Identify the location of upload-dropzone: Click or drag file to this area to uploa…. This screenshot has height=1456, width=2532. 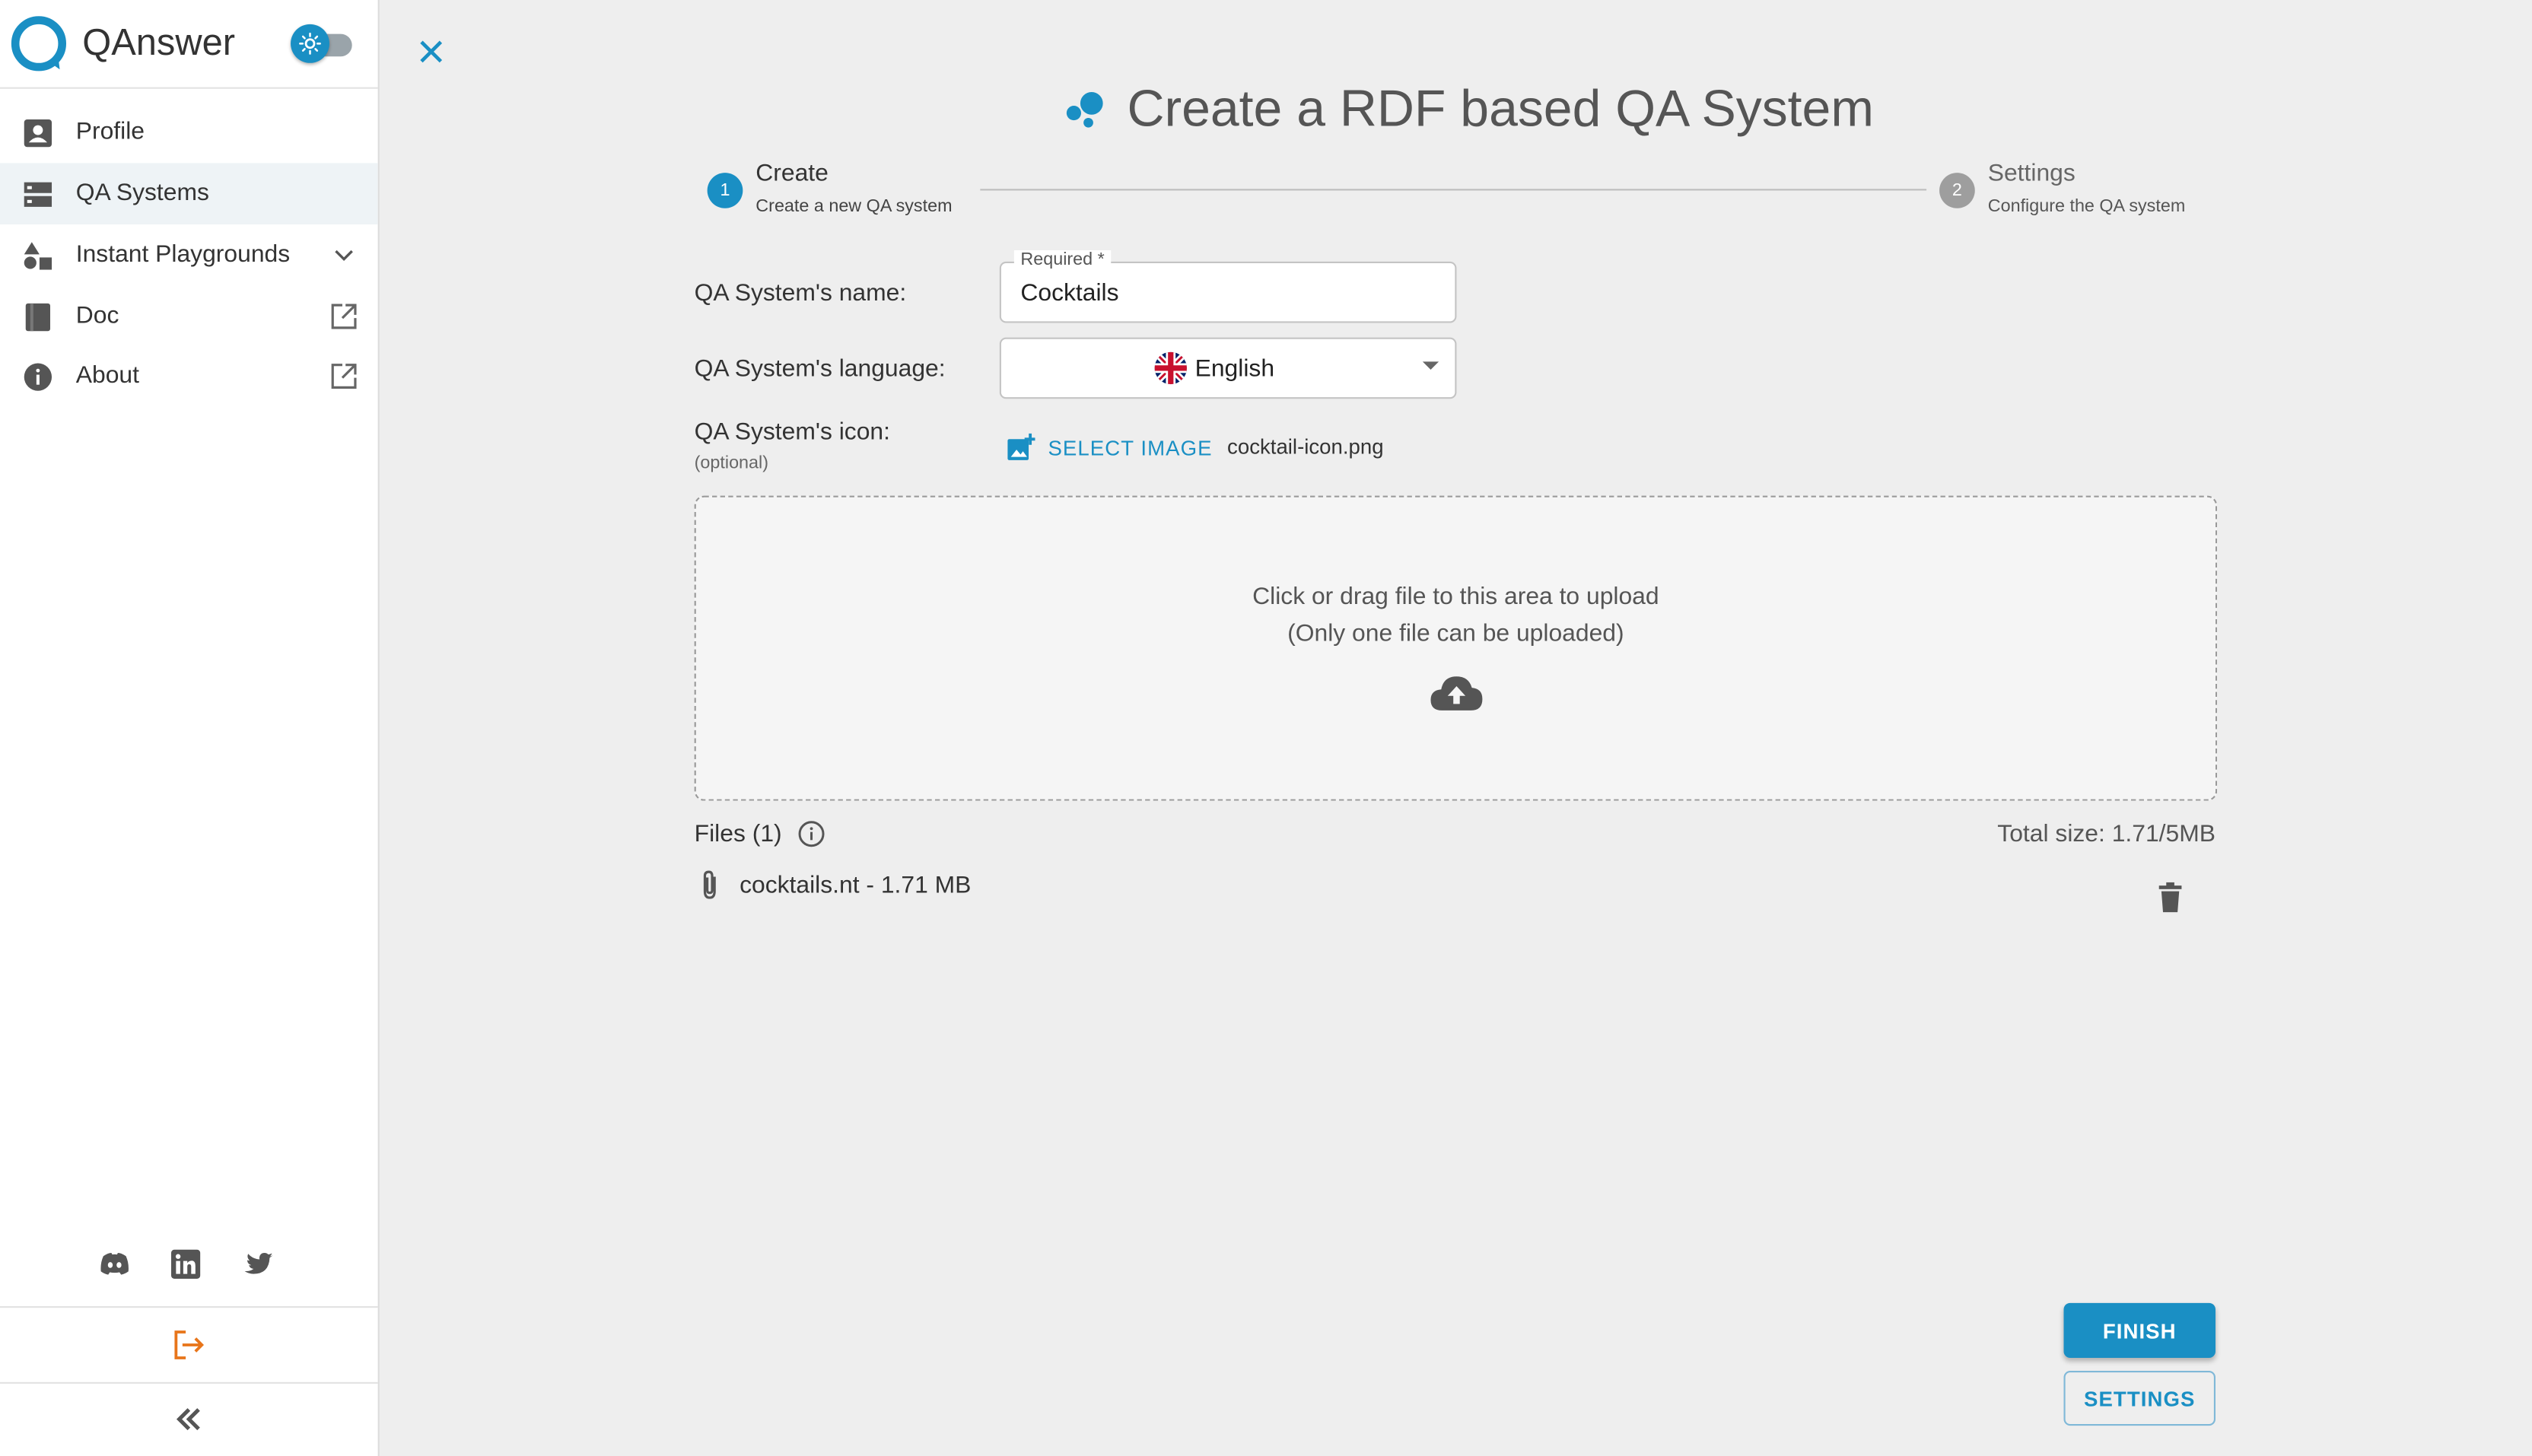
(1456, 648).